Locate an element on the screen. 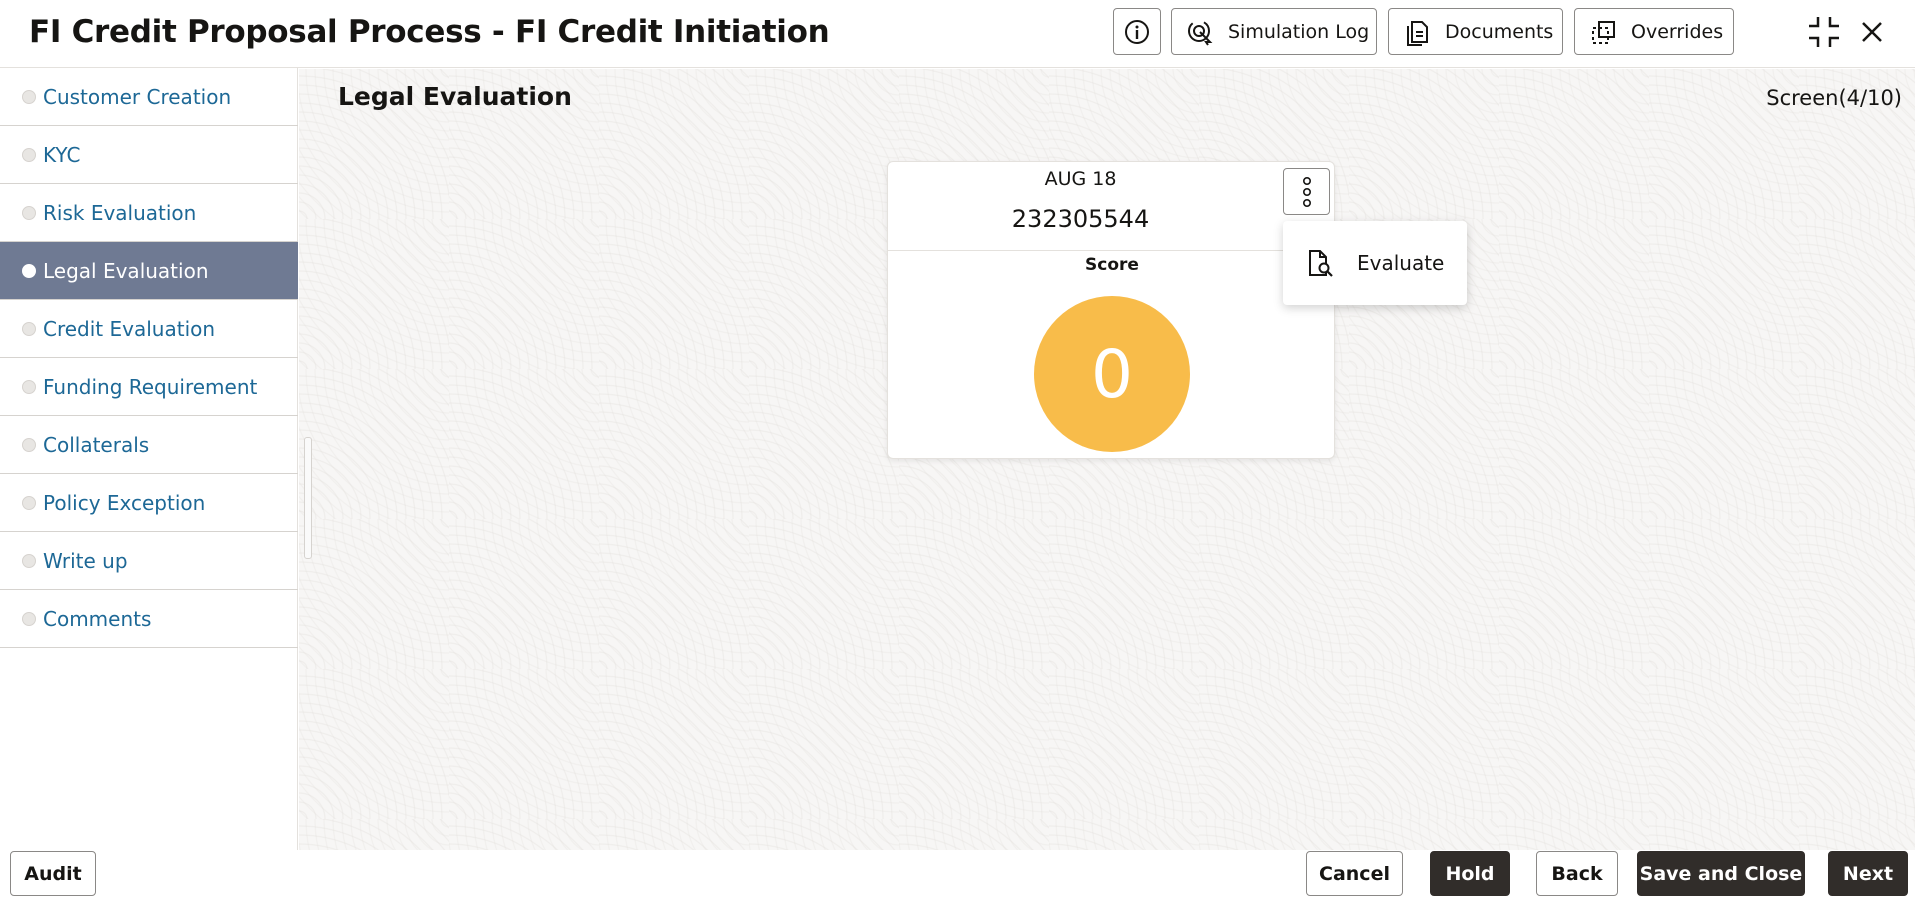 This screenshot has width=1915, height=898. score-label: Score is located at coordinates (1112, 265).